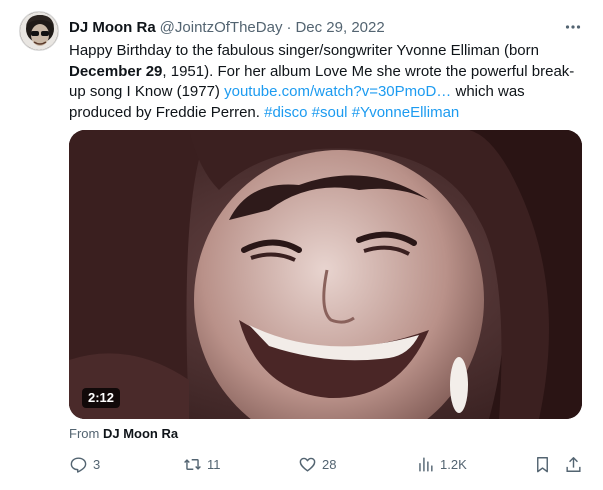 This screenshot has height=490, width=603. I want to click on author-name: DJ Moon Ra, so click(112, 27).